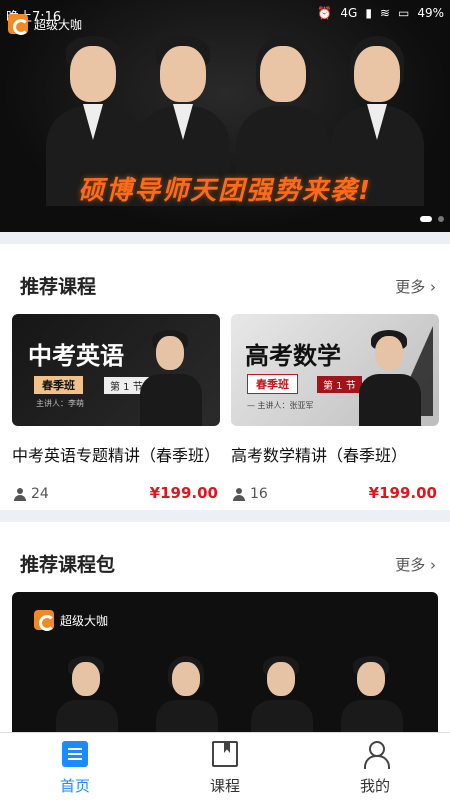 The height and width of the screenshot is (800, 450). What do you see at coordinates (349, 13) in the screenshot?
I see `network-label: 4G` at bounding box center [349, 13].